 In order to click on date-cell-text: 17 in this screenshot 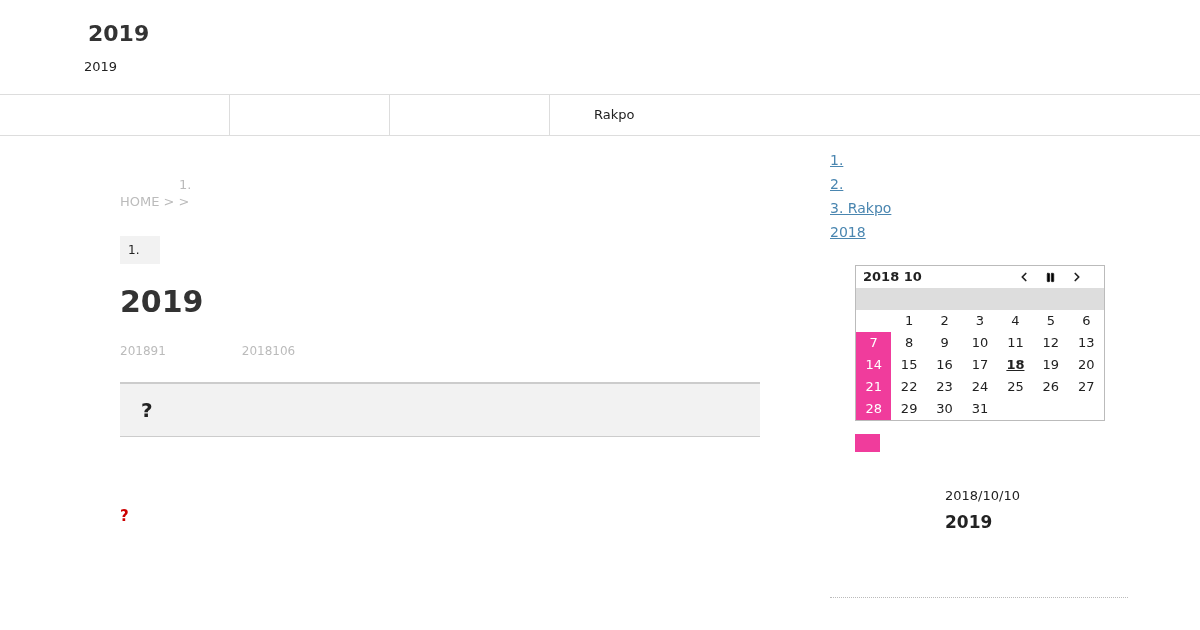, I will do `click(980, 365)`.